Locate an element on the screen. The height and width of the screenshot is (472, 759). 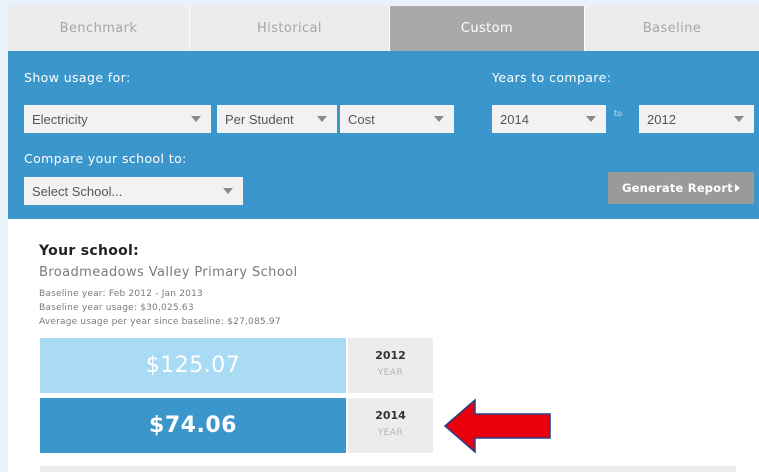
show-usage-label: Show usage for: is located at coordinates (77, 77).